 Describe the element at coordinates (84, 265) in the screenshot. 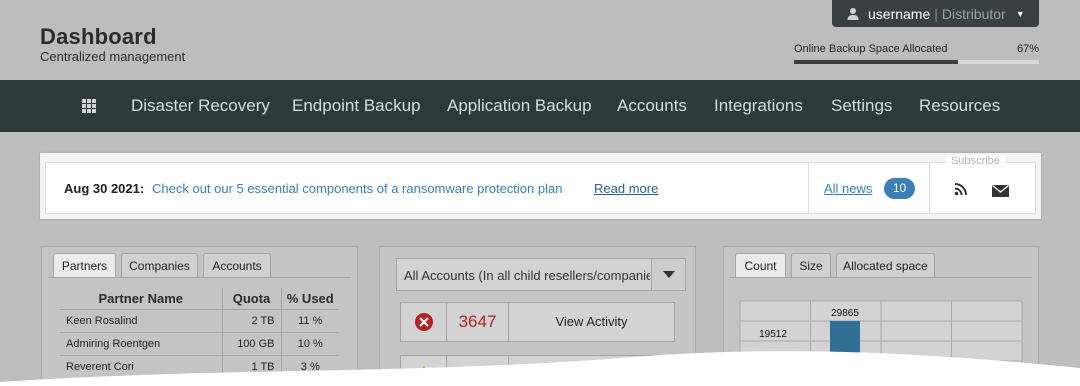

I see `tab-partners: Partners` at that location.